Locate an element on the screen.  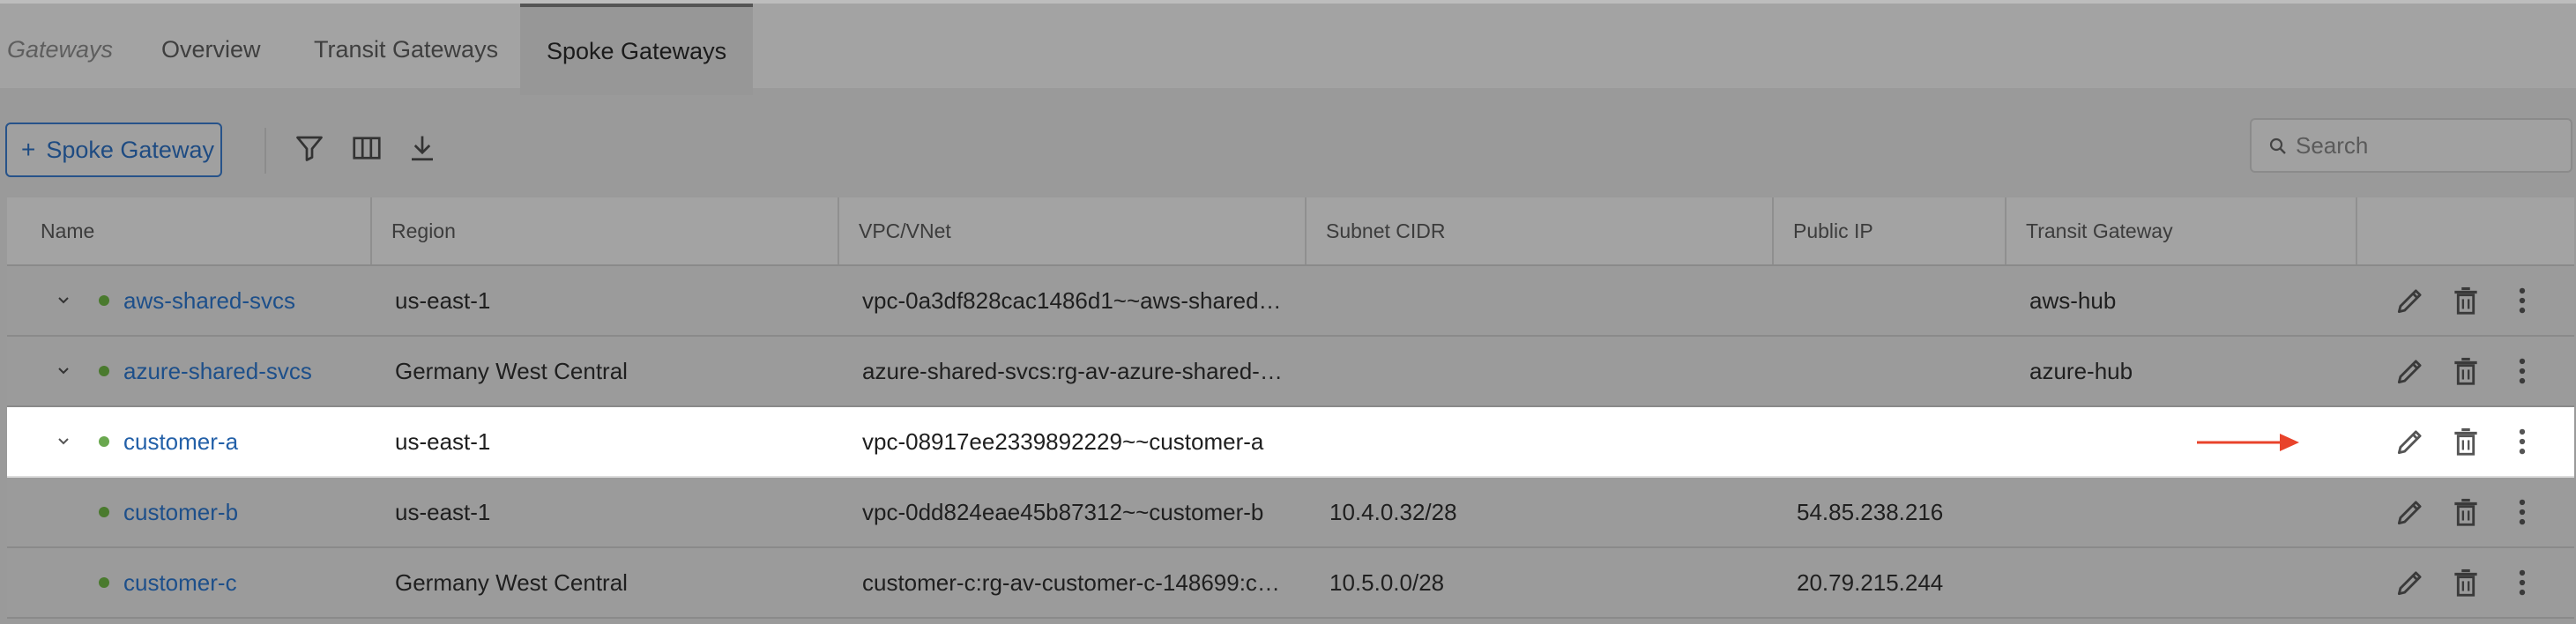
plus-icon: + is located at coordinates (29, 149).